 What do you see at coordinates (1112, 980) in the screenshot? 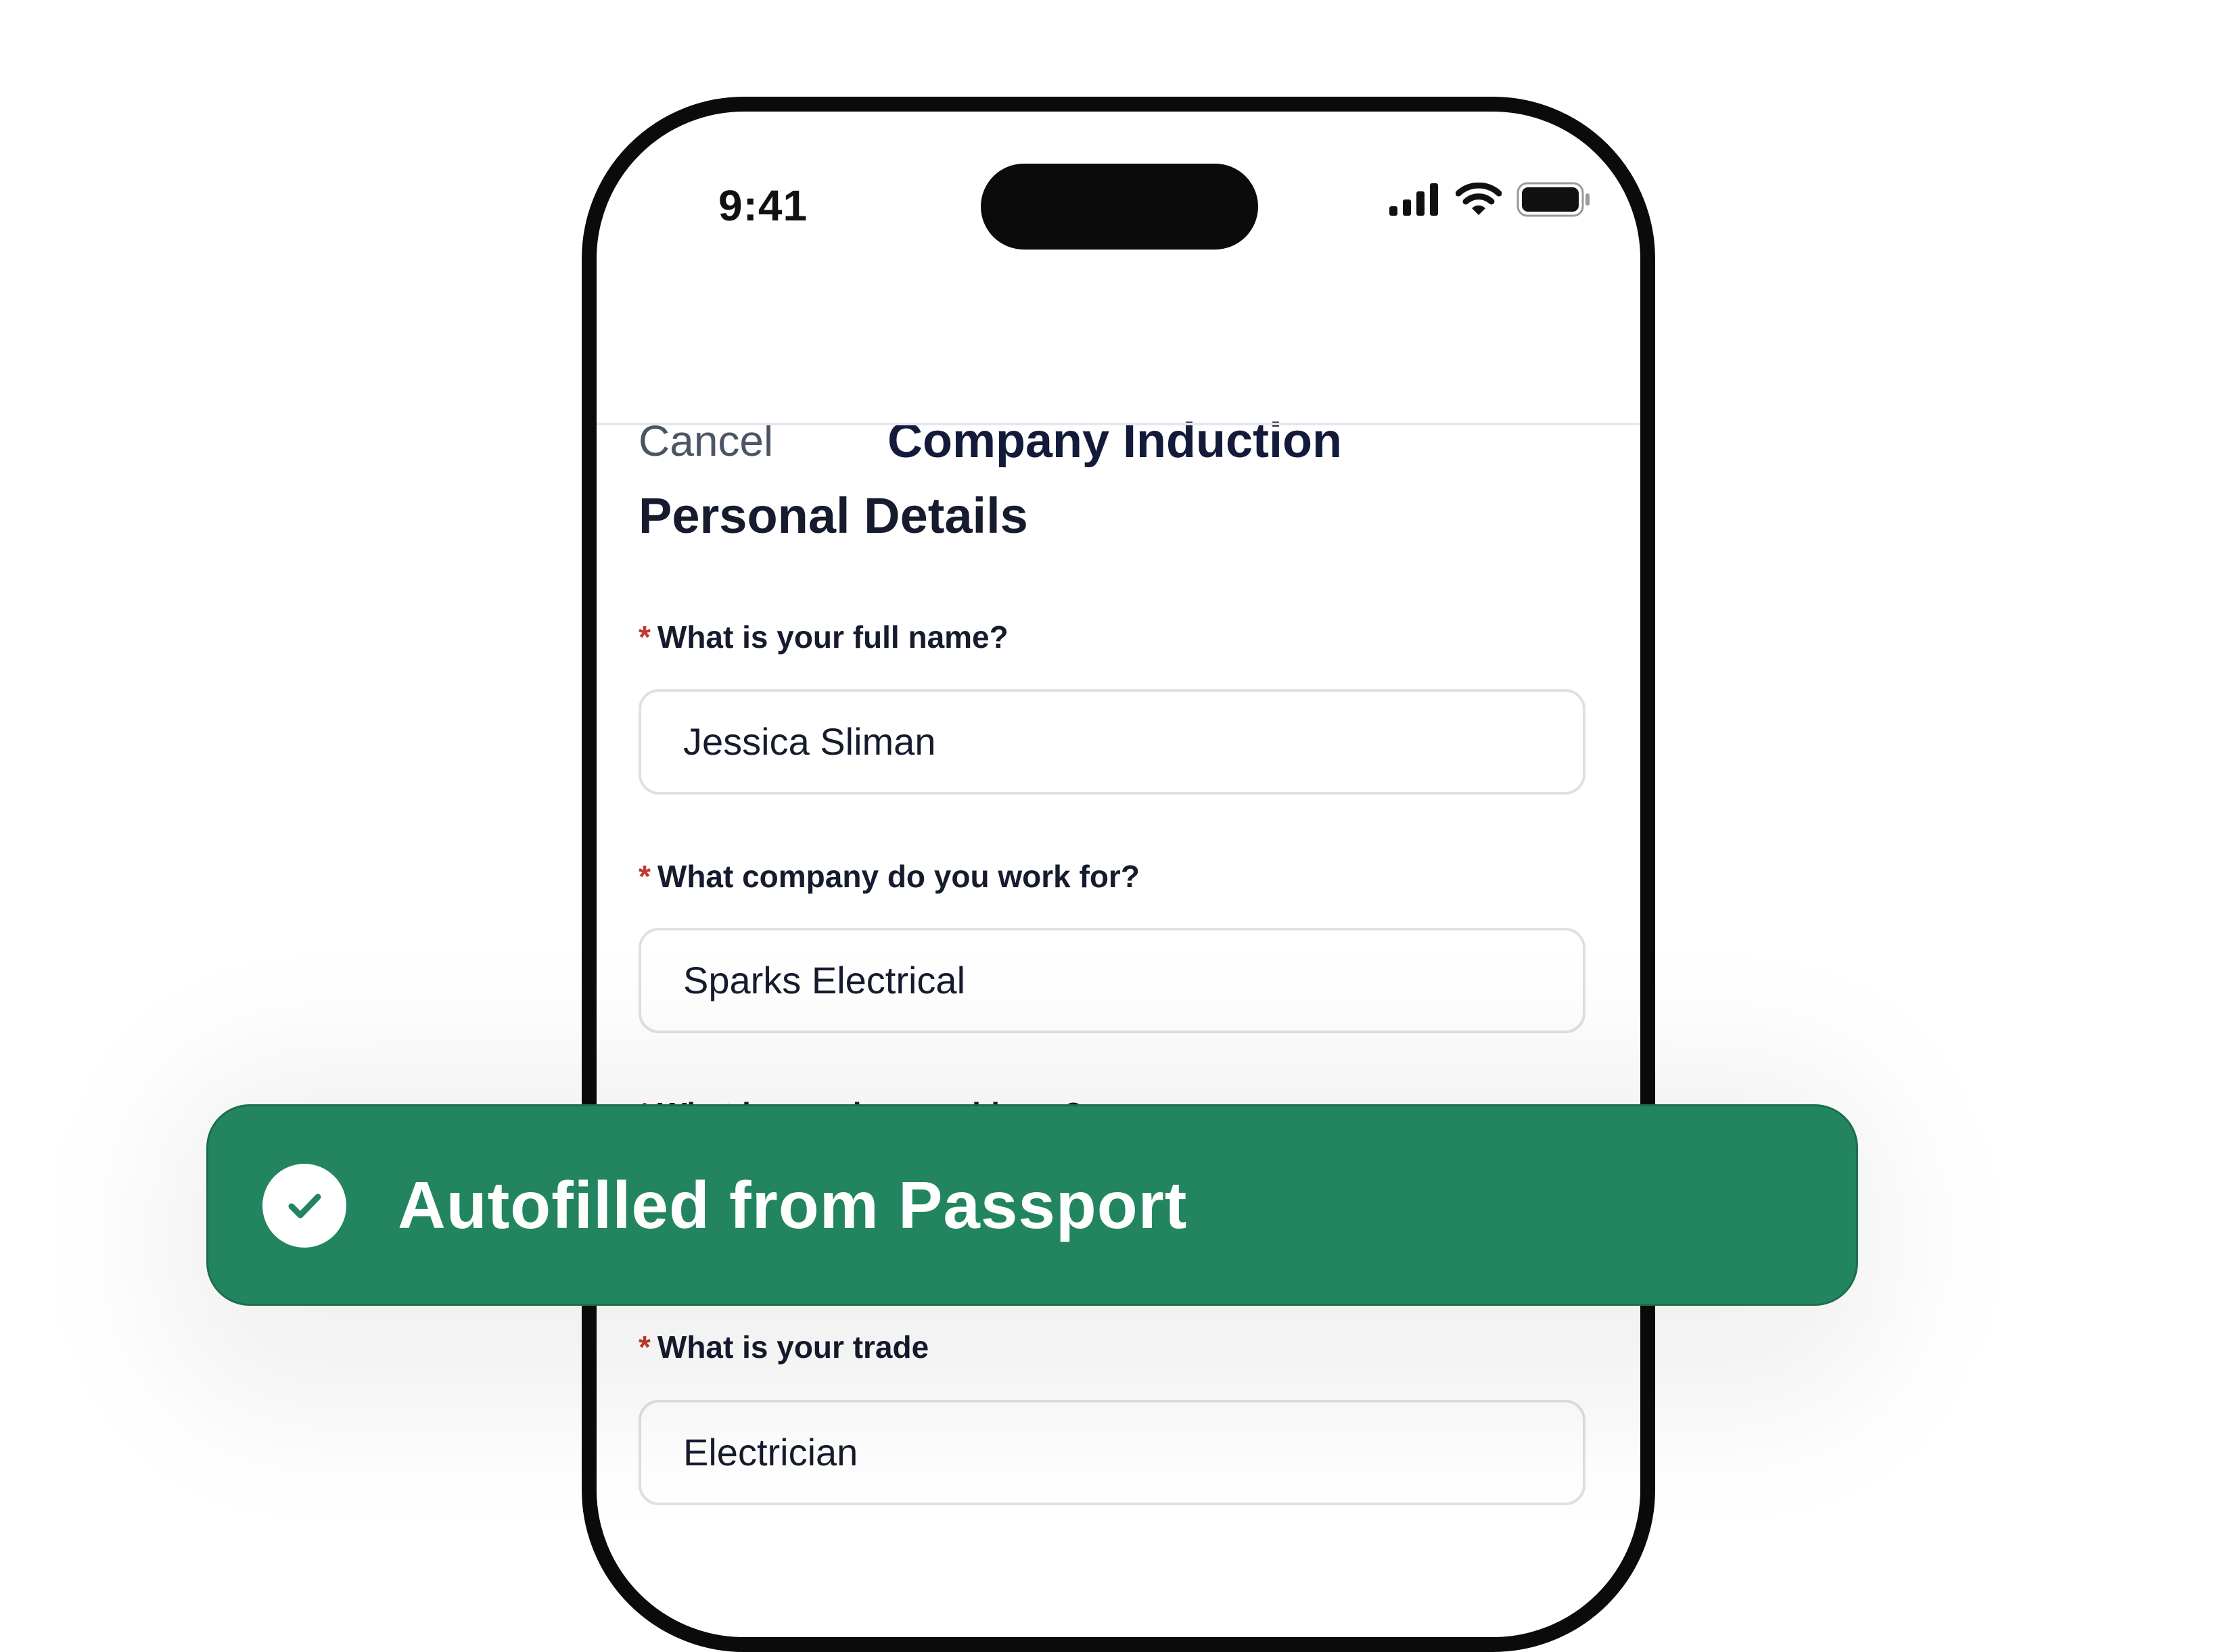
I see `company-field: Sparks Electrical` at bounding box center [1112, 980].